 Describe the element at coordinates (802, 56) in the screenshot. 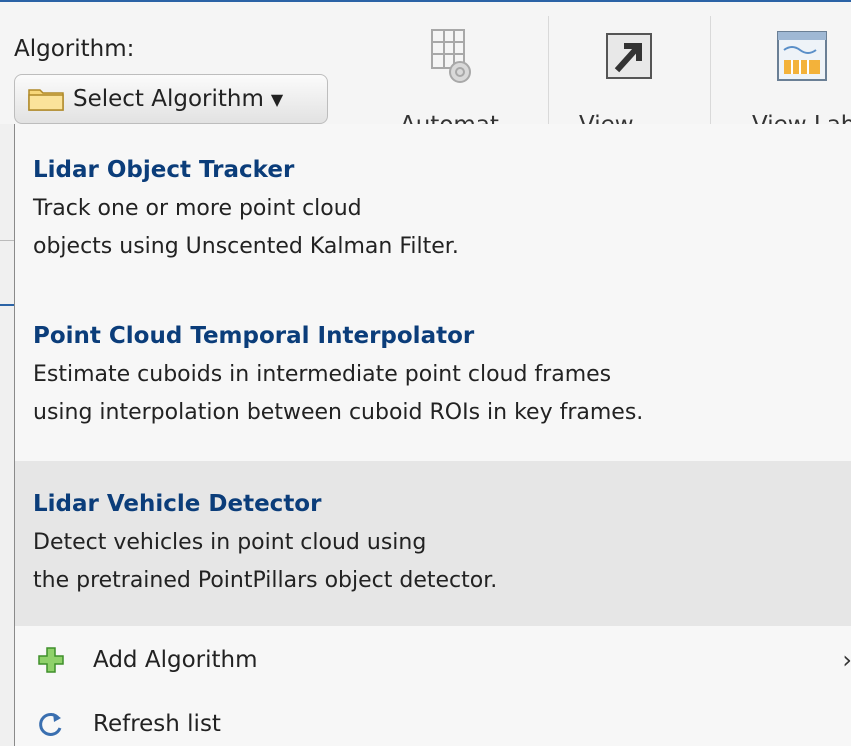

I see `view-labels-icon` at that location.